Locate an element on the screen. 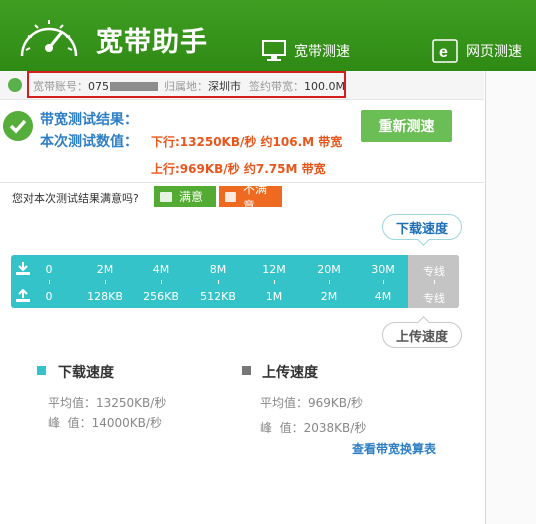 This screenshot has width=536, height=524. upload-scale-tick: 256KB is located at coordinates (161, 296).